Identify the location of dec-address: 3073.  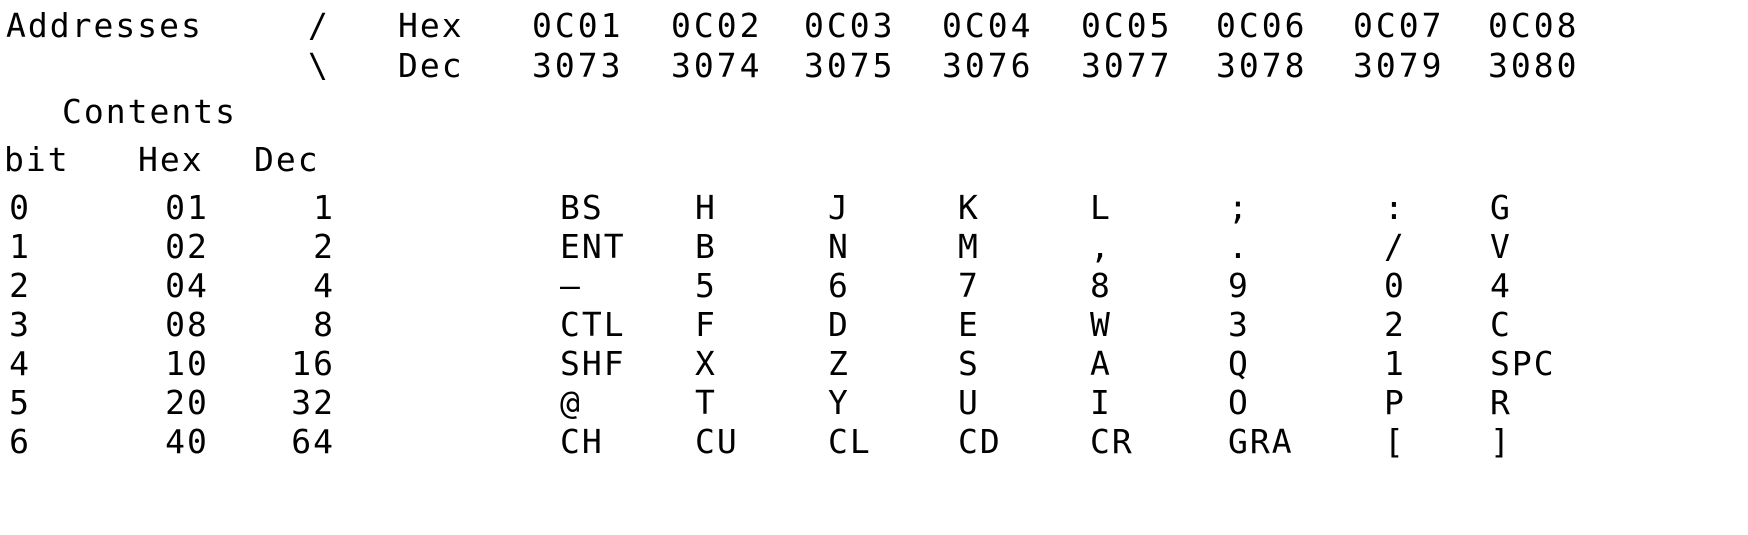
(578, 65).